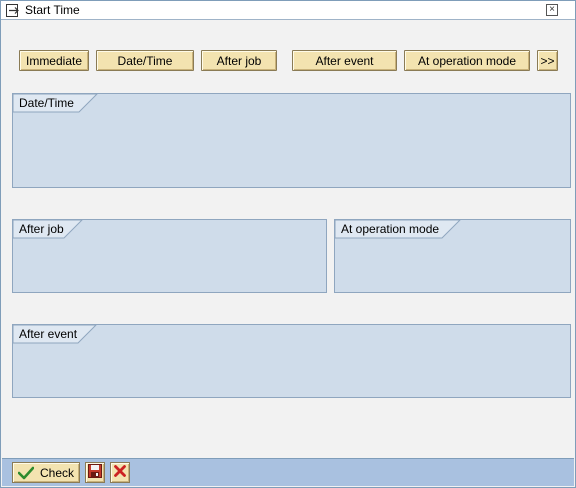  What do you see at coordinates (467, 60) in the screenshot?
I see `at-operation-mode-button: At operation mode` at bounding box center [467, 60].